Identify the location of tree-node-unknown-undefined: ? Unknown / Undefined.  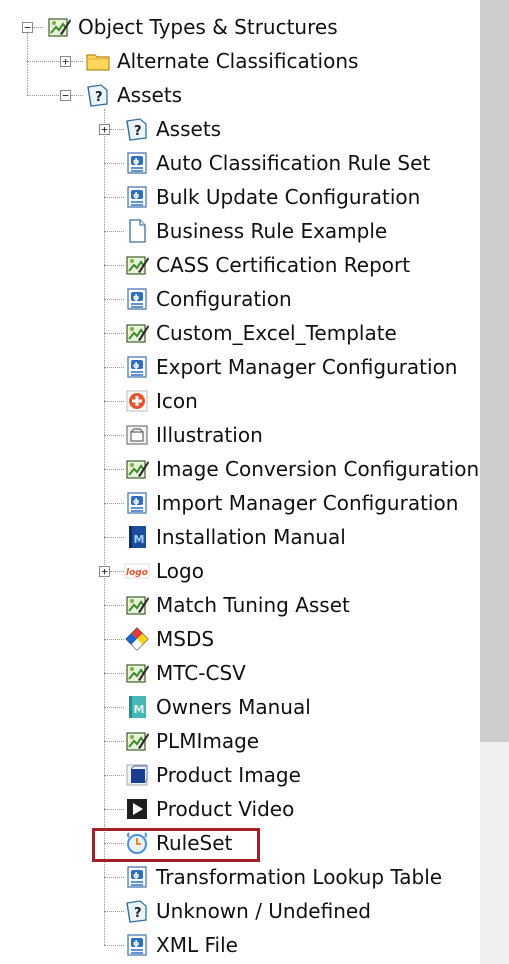
(247, 911).